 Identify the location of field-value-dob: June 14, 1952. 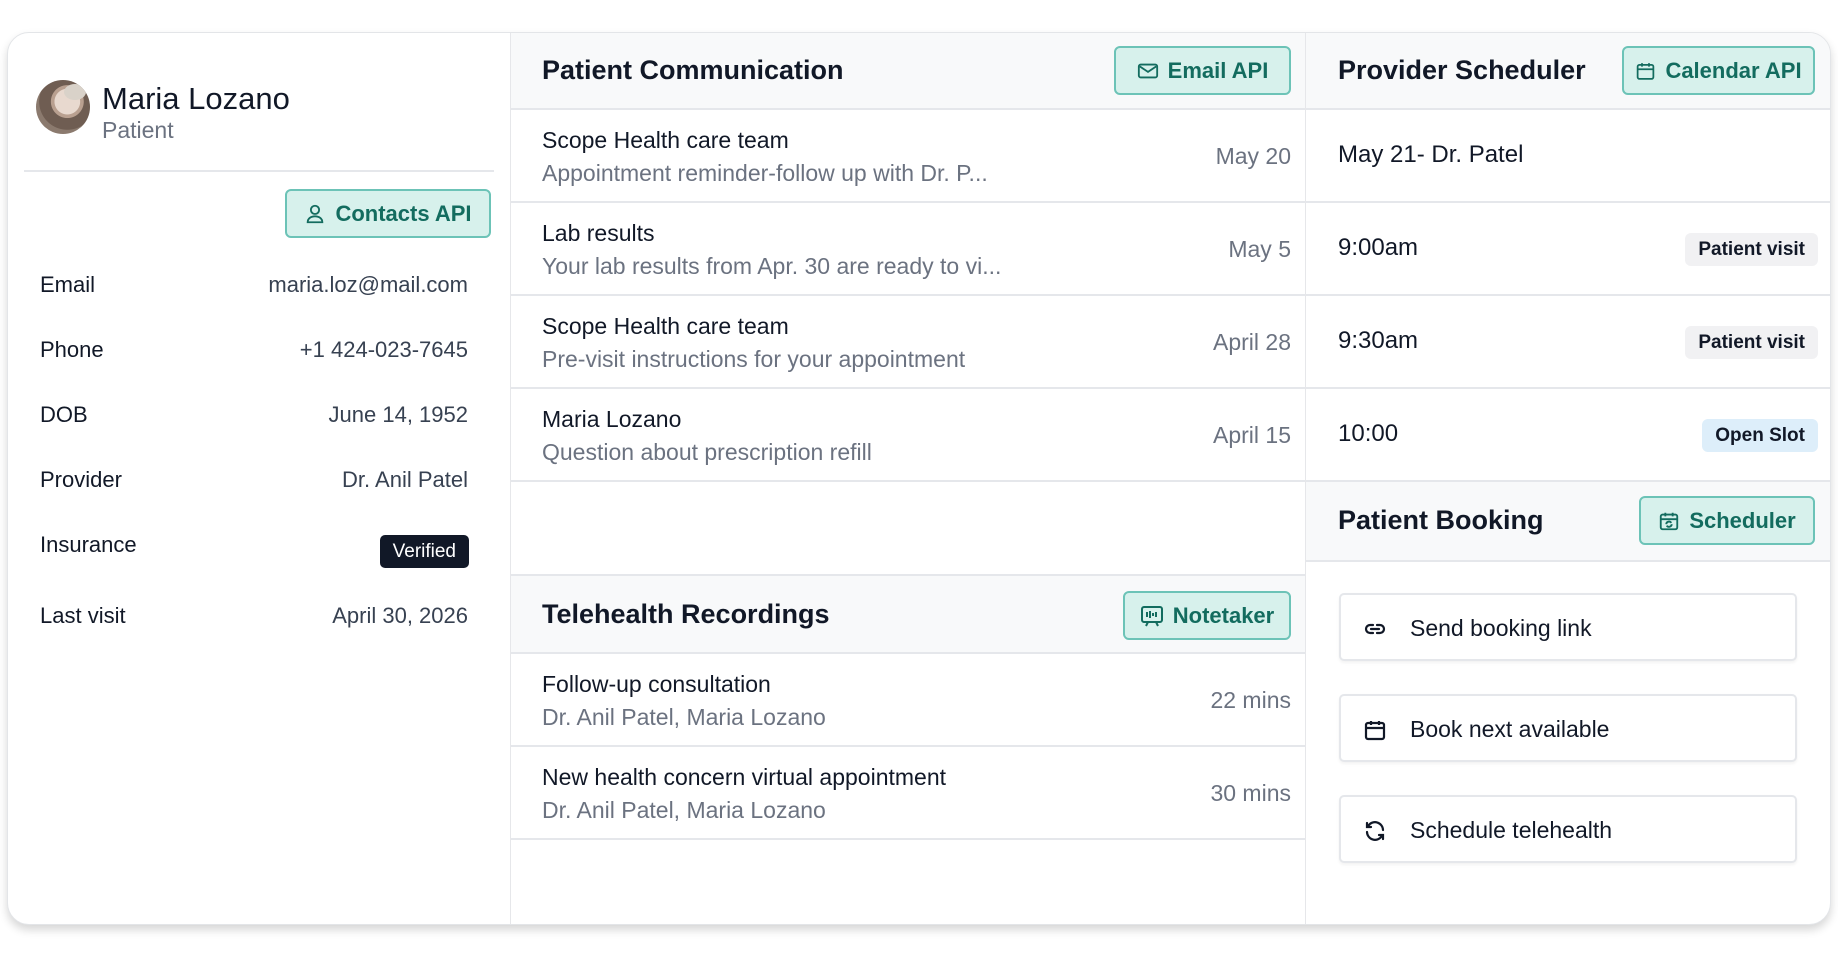
(398, 414).